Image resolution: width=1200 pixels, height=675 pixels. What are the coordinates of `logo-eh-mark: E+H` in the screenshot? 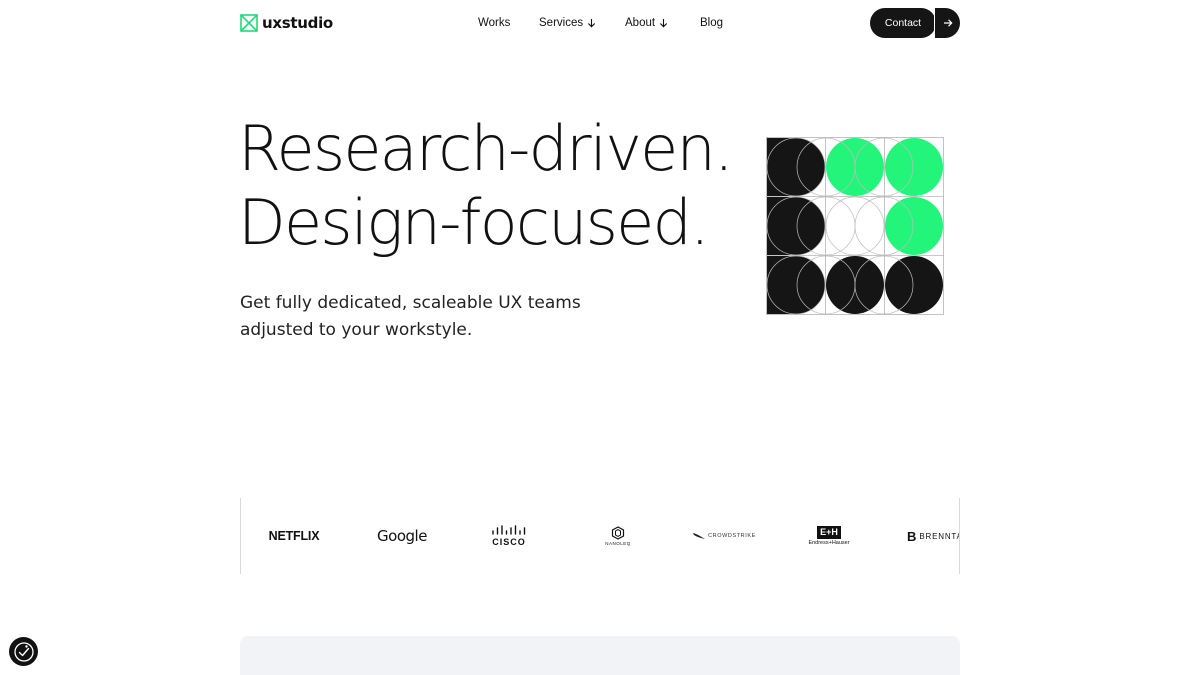 It's located at (829, 532).